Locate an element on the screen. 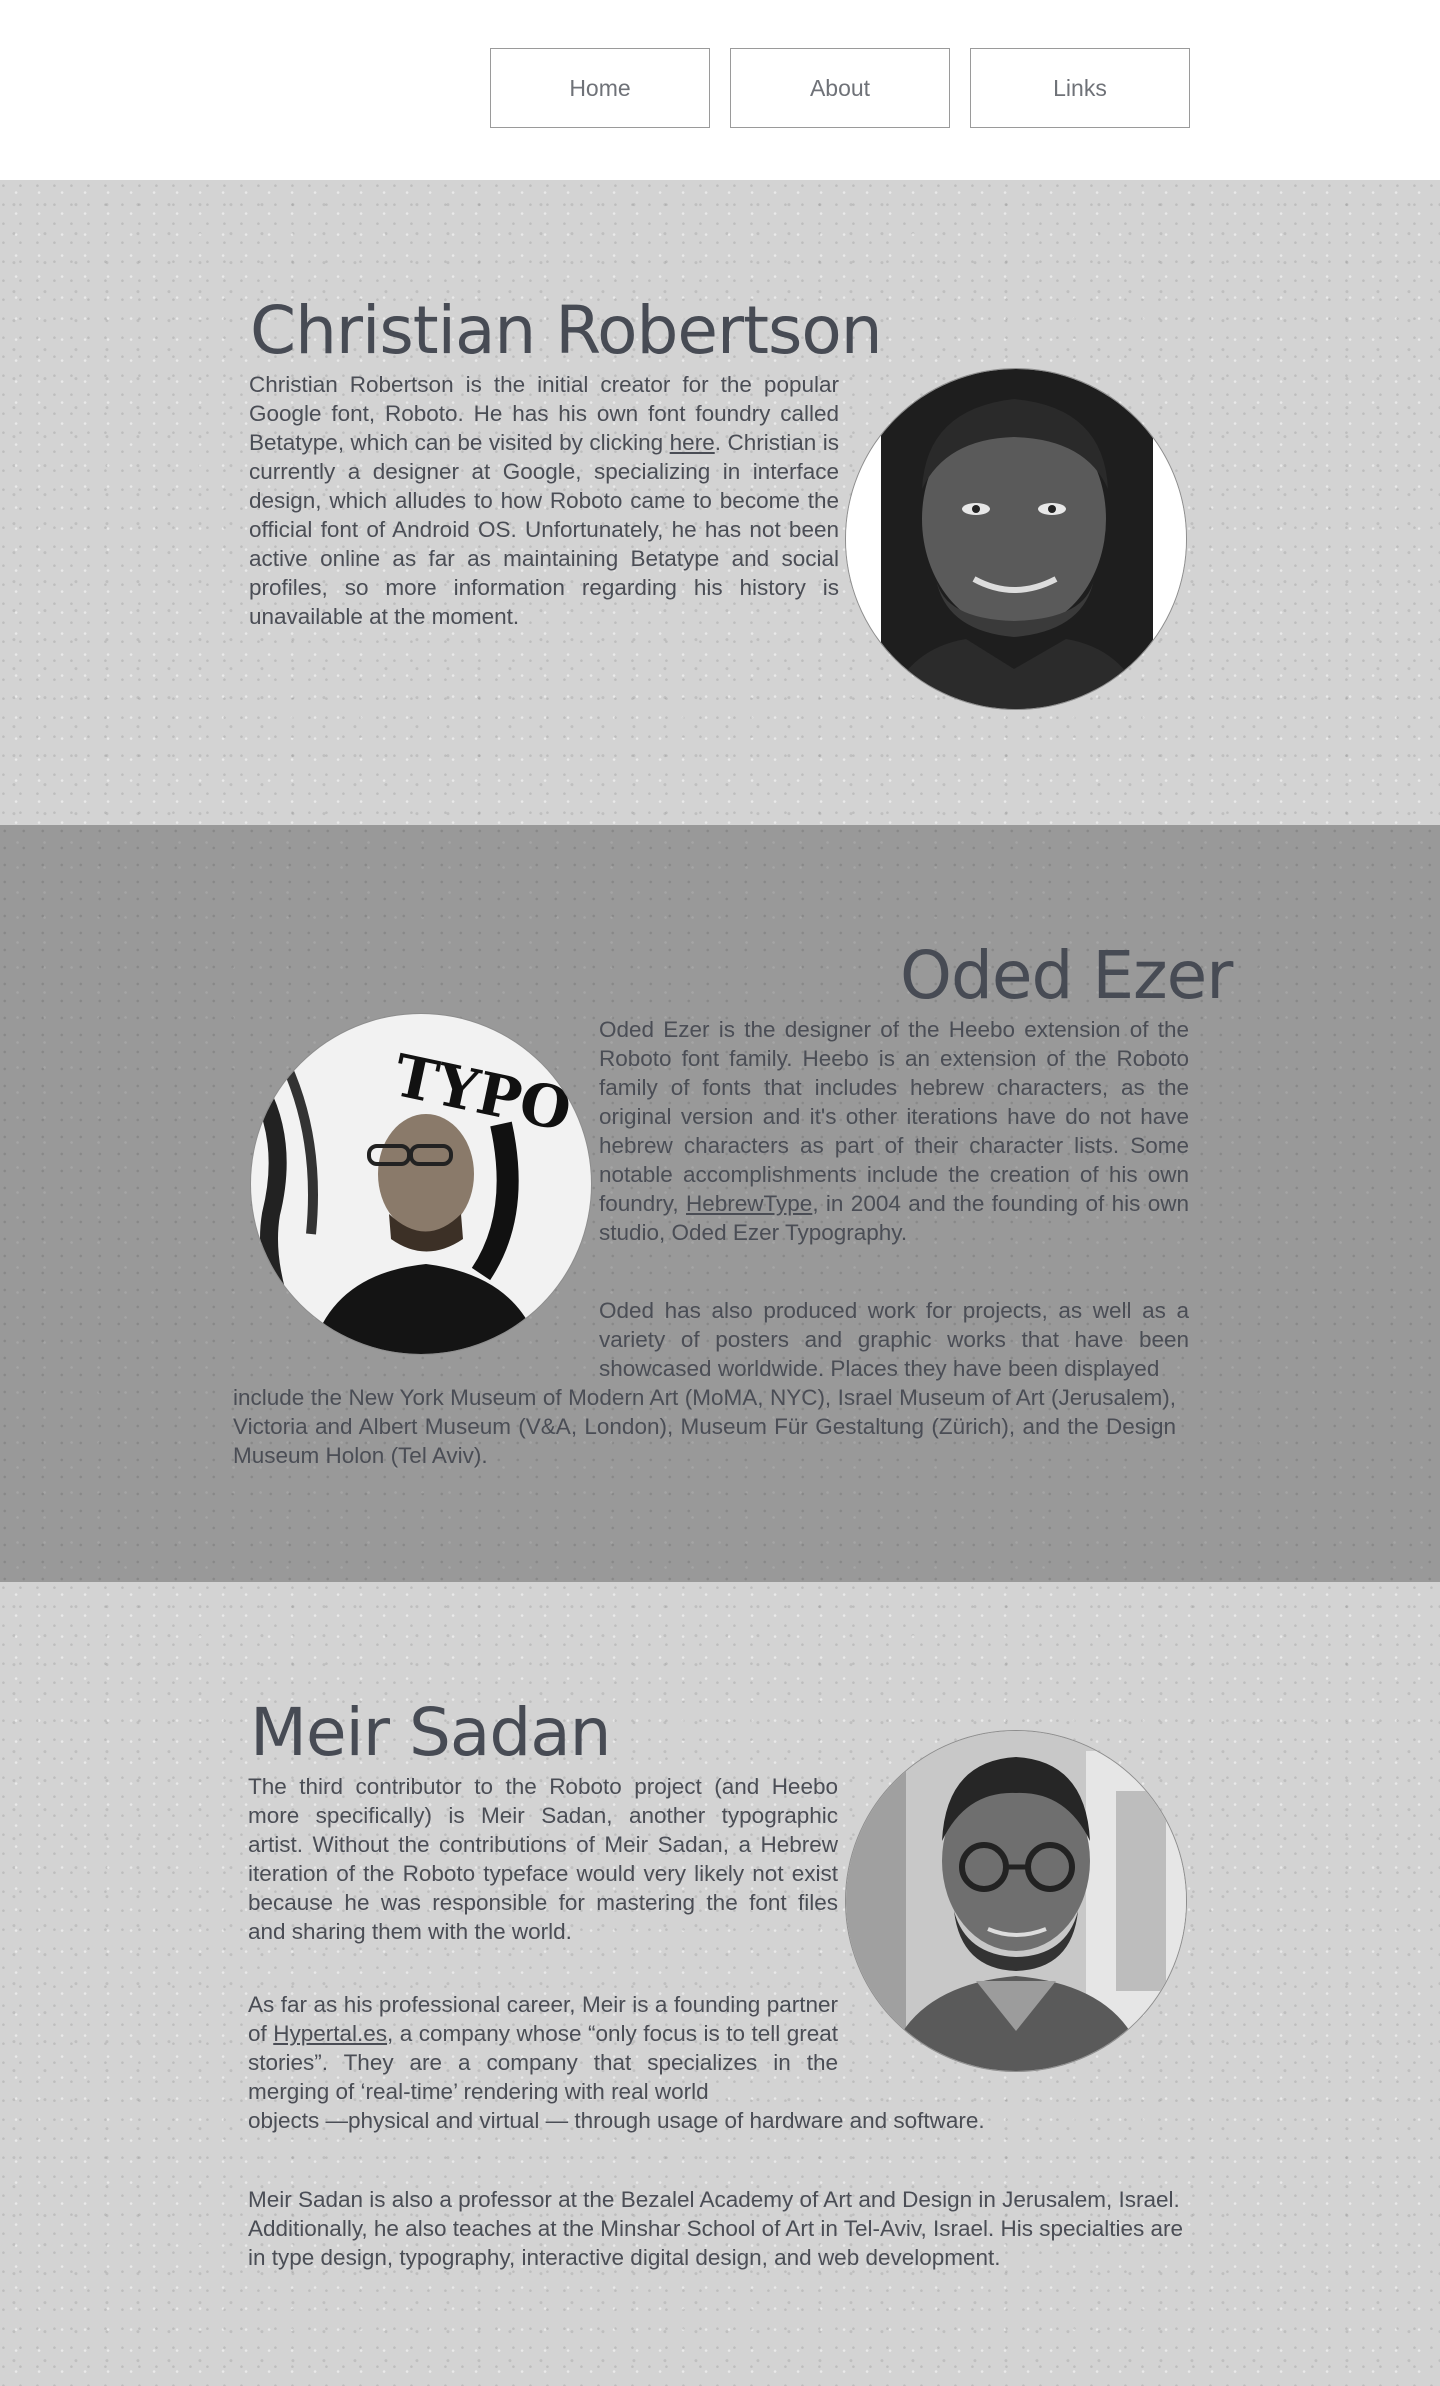  betatype-link: here is located at coordinates (692, 442).